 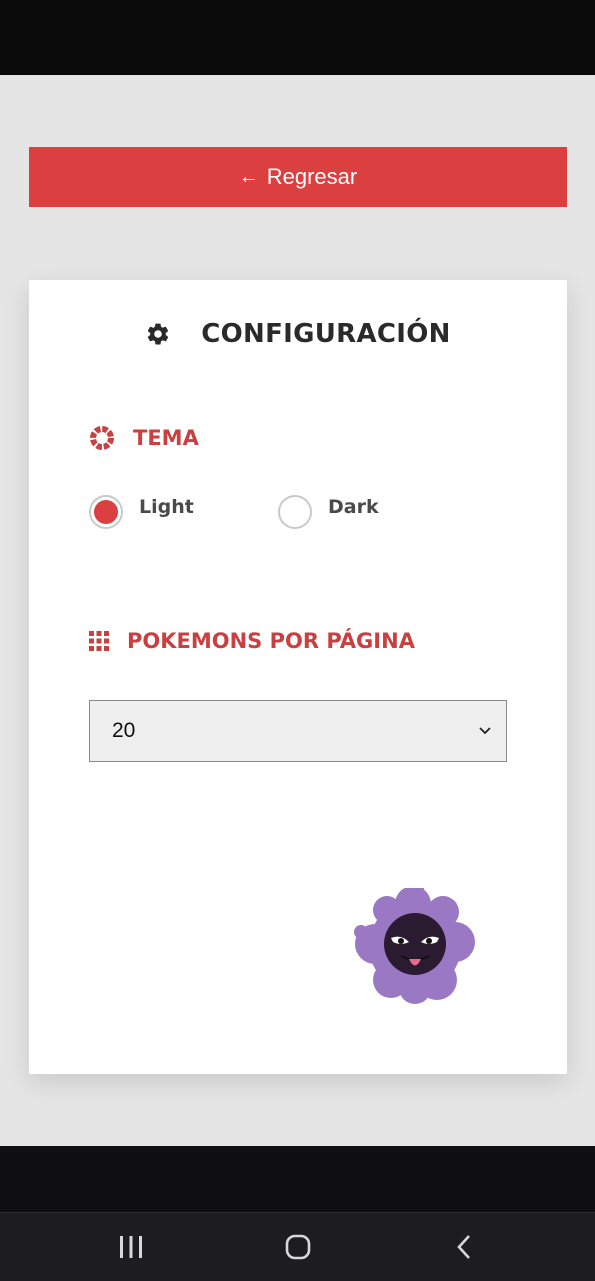 What do you see at coordinates (295, 512) in the screenshot?
I see `dark-radio-button` at bounding box center [295, 512].